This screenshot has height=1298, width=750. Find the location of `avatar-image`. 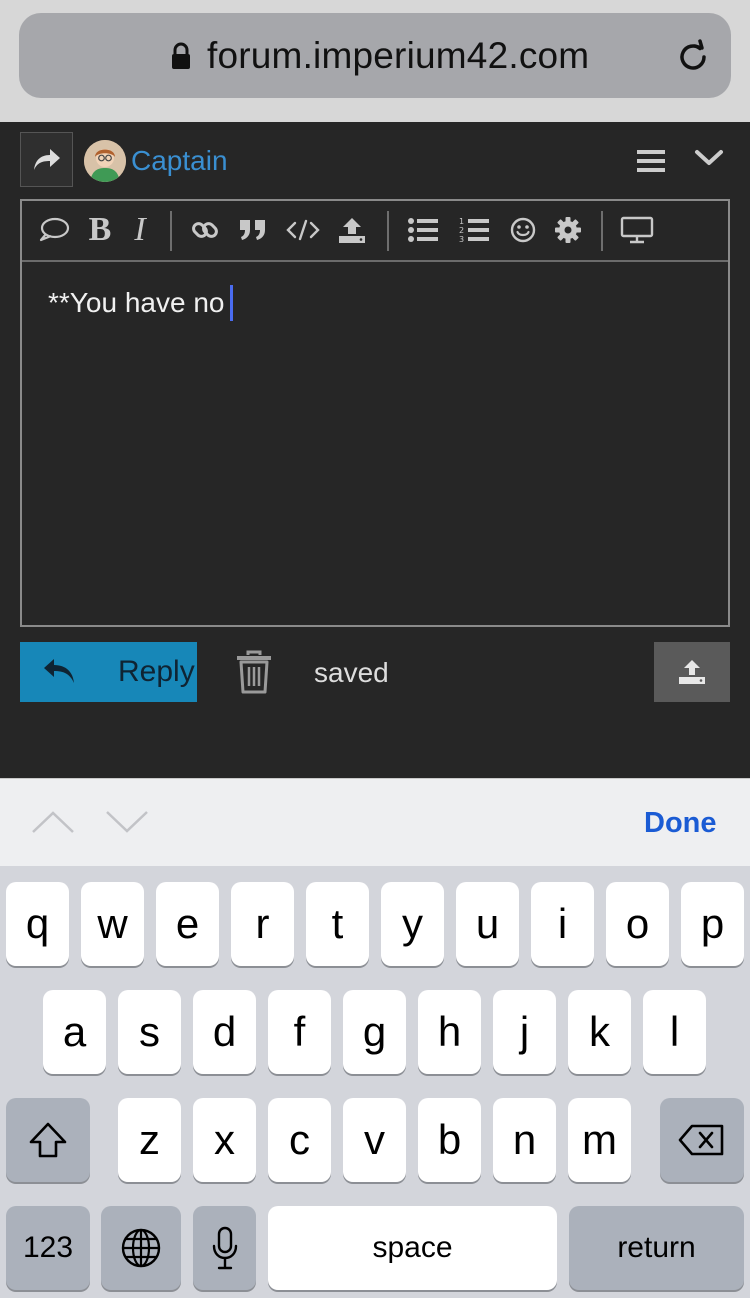

avatar-image is located at coordinates (105, 161).